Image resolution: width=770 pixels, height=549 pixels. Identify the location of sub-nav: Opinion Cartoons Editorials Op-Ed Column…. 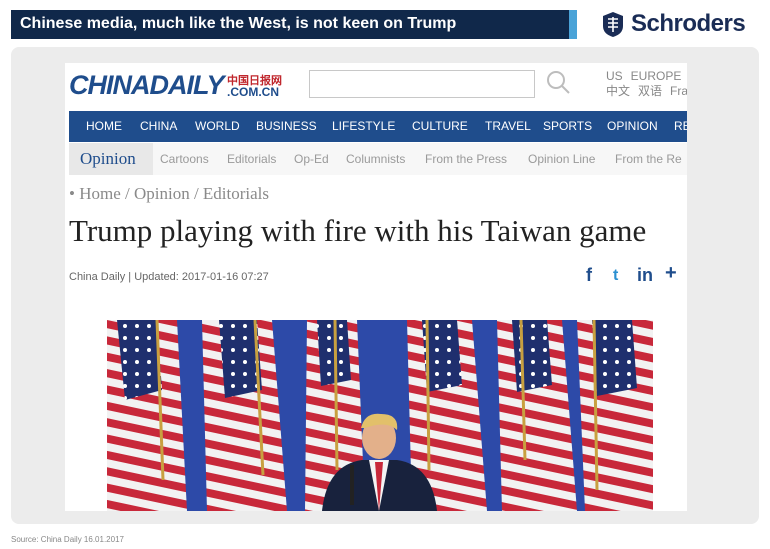
(378, 159).